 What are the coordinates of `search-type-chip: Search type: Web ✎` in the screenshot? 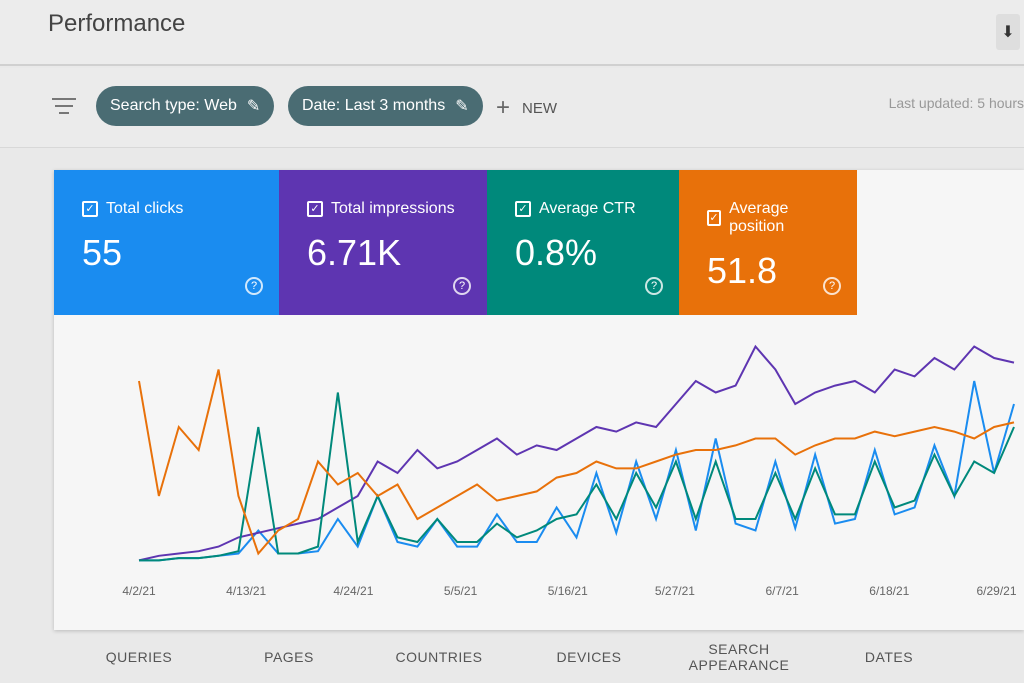 It's located at (185, 106).